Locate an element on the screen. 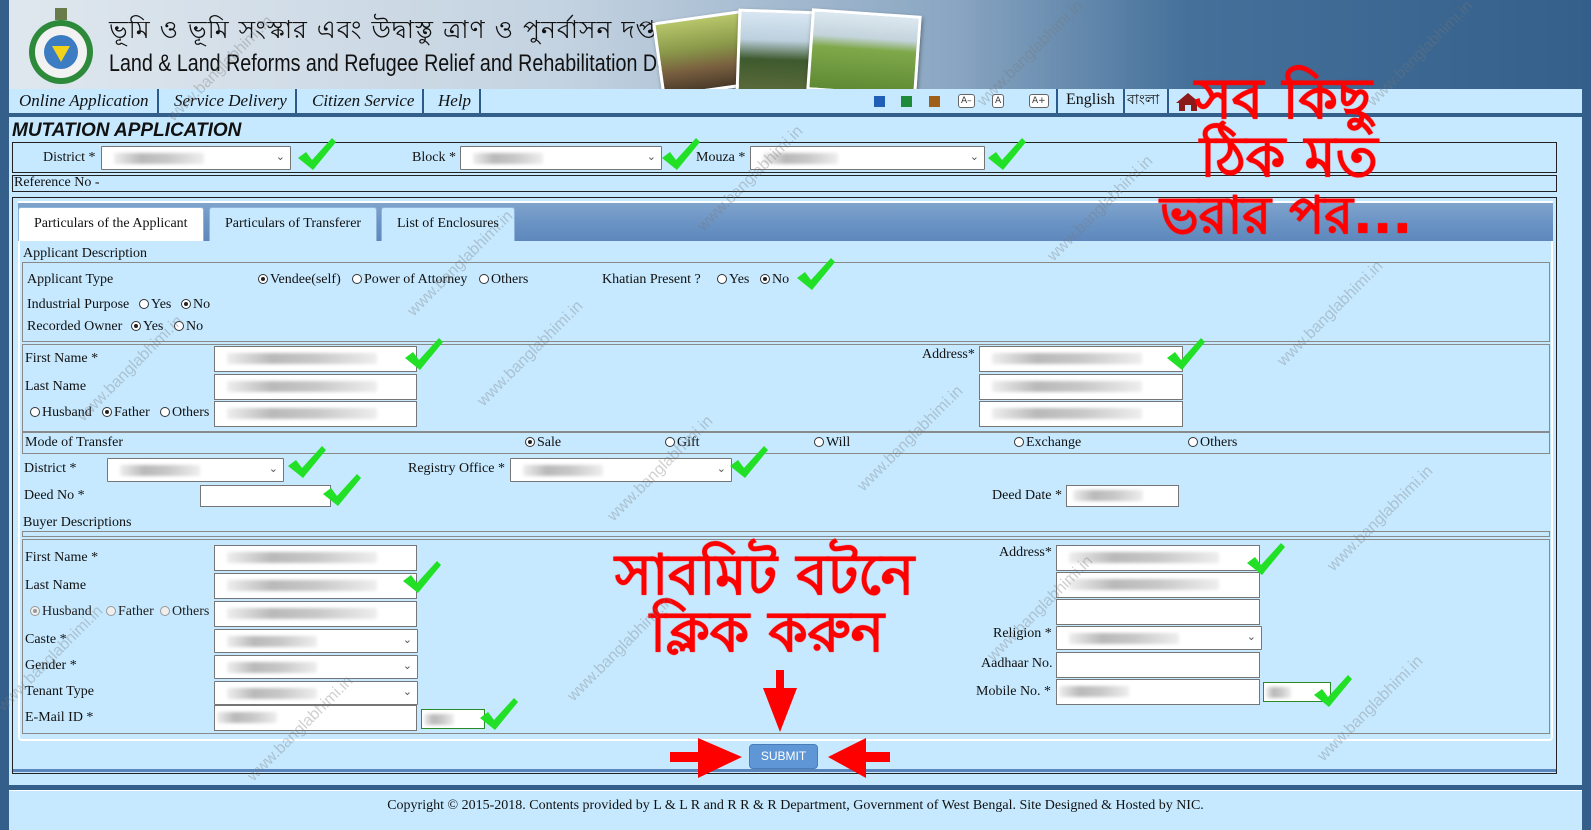 The width and height of the screenshot is (1591, 830). applicant-address-line1-input is located at coordinates (1081, 359).